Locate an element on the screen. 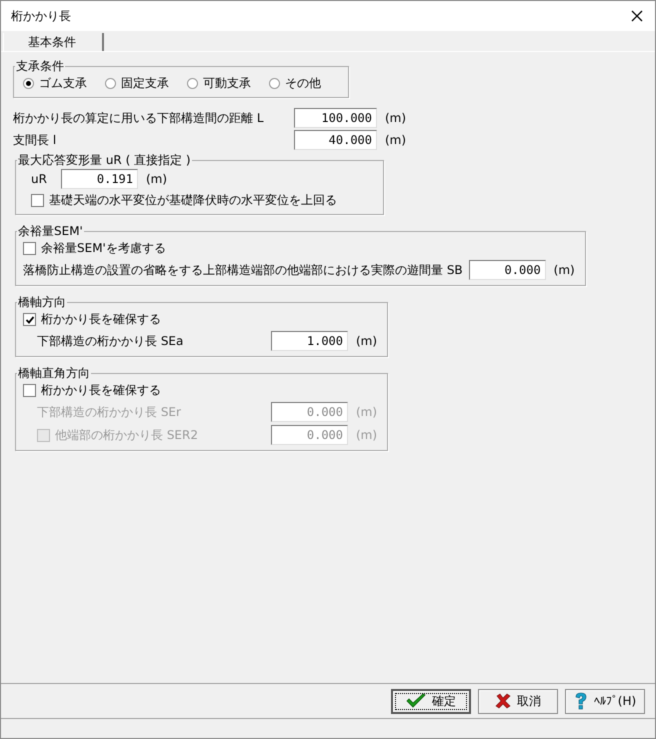 The width and height of the screenshot is (656, 739). field-label: 桁かかり長の算定に用いる下部構造間の距離 L is located at coordinates (138, 118).